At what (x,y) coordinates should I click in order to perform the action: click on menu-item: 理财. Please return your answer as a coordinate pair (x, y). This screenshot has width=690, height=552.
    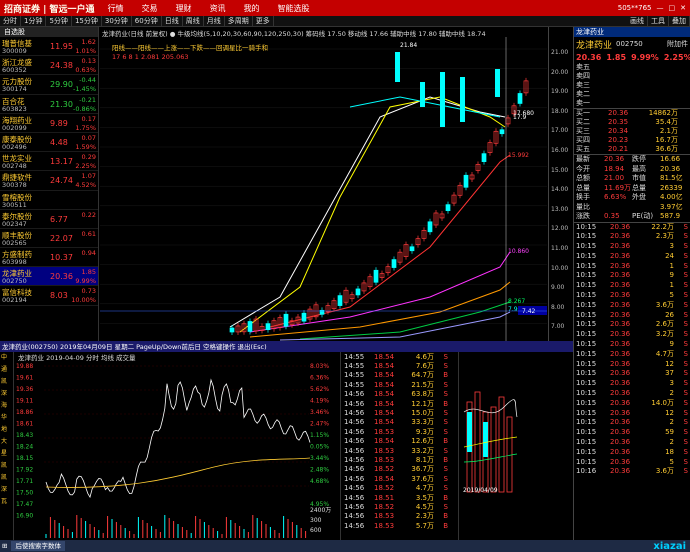
    Looking at the image, I should click on (184, 8).